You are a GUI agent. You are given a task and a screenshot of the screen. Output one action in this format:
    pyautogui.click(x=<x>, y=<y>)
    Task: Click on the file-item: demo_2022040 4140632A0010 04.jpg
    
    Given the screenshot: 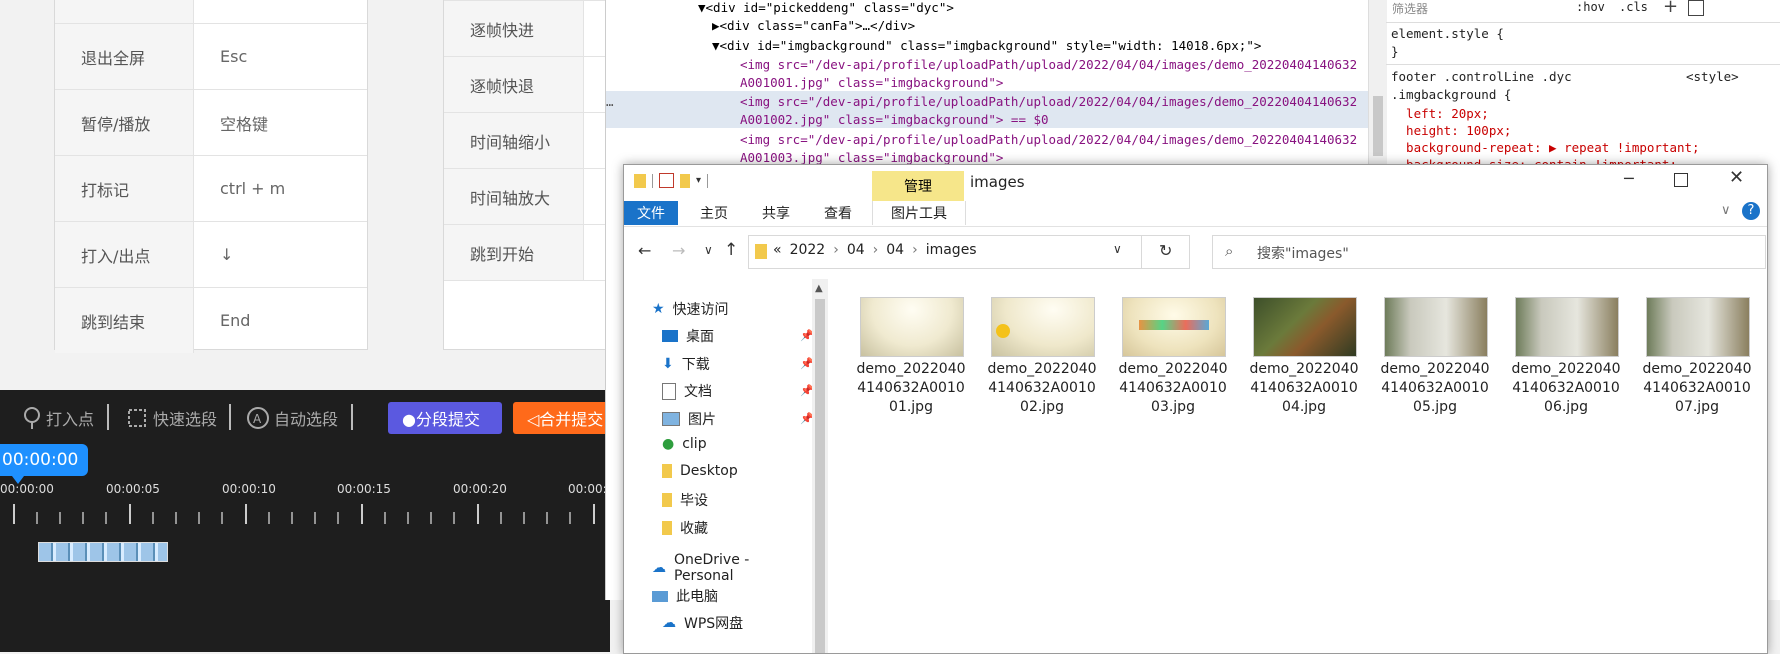 What is the action you would take?
    pyautogui.click(x=1304, y=388)
    